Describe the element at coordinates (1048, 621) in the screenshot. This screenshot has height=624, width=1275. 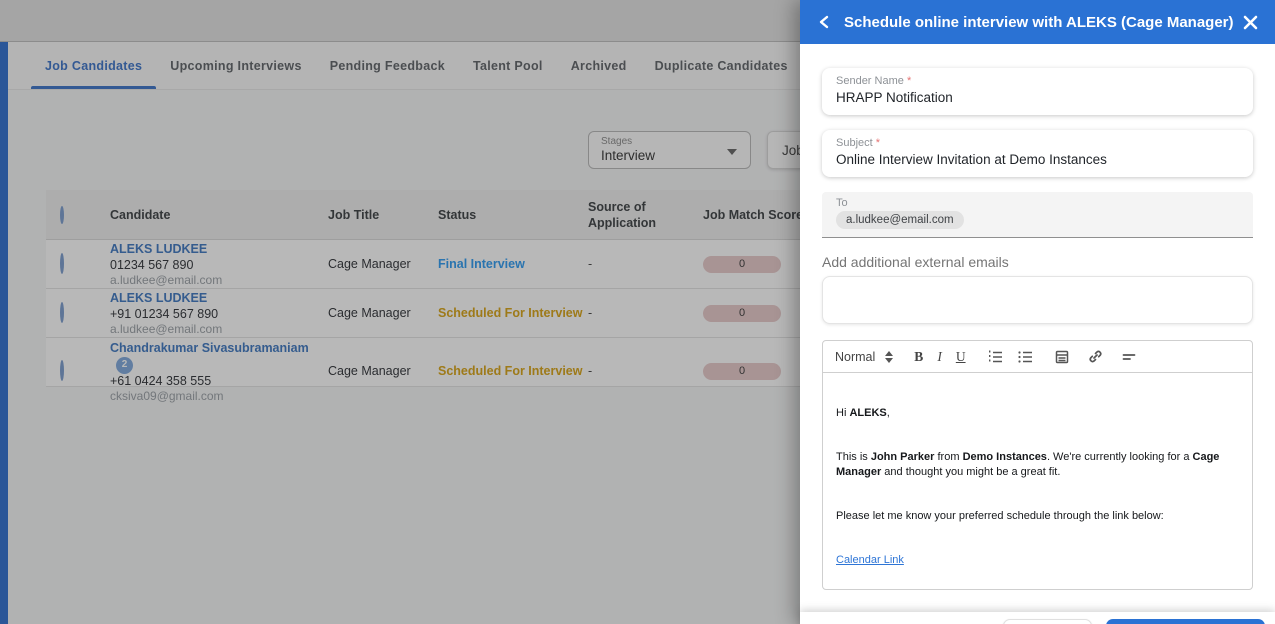
I see `cancel-button: Cancel` at that location.